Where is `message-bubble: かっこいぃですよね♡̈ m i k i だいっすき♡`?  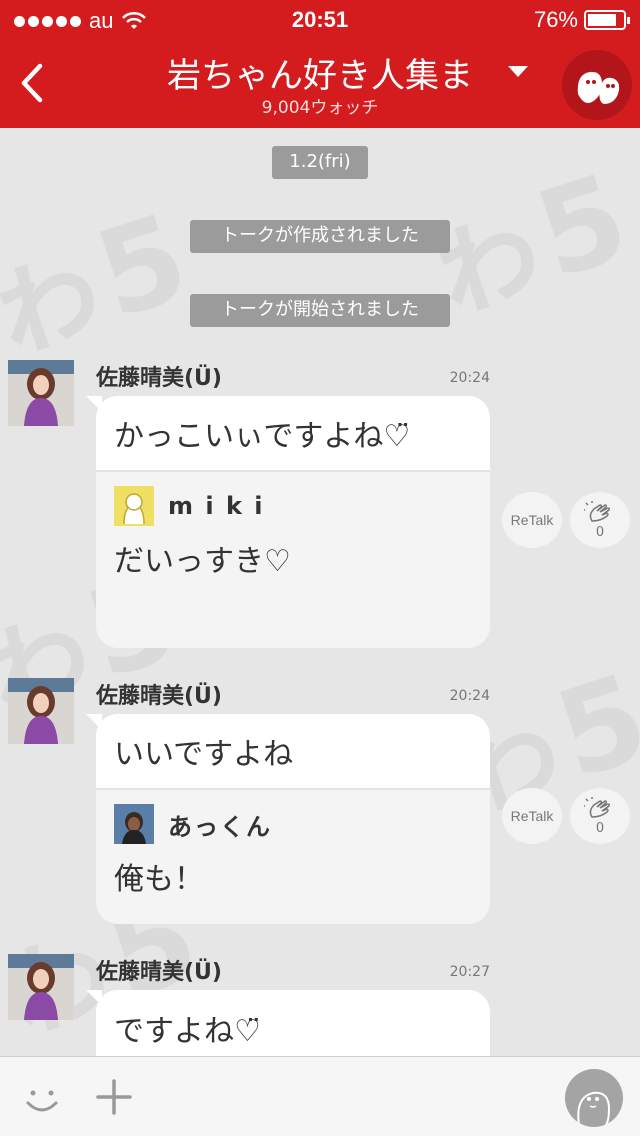 message-bubble: かっこいぃですよね♡̈ m i k i だいっすき♡ is located at coordinates (293, 522).